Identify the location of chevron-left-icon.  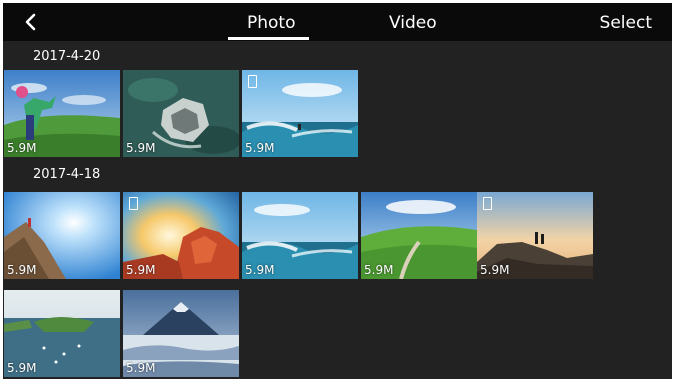
(31, 22).